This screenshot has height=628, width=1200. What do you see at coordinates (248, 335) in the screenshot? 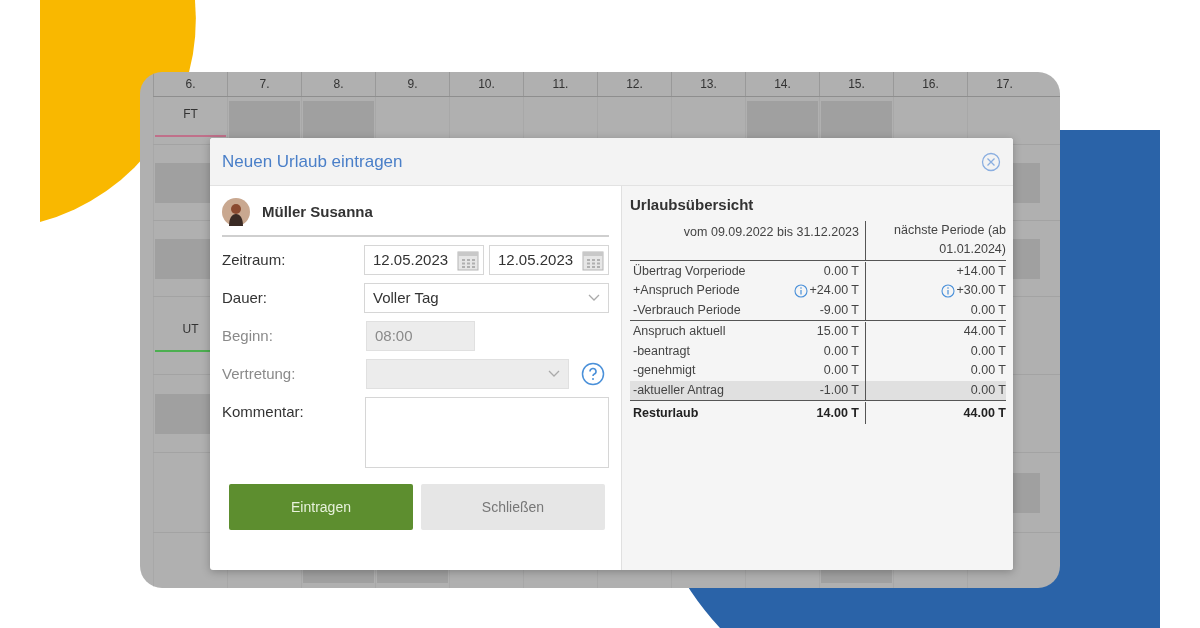
I see `field-label: Beginn:` at bounding box center [248, 335].